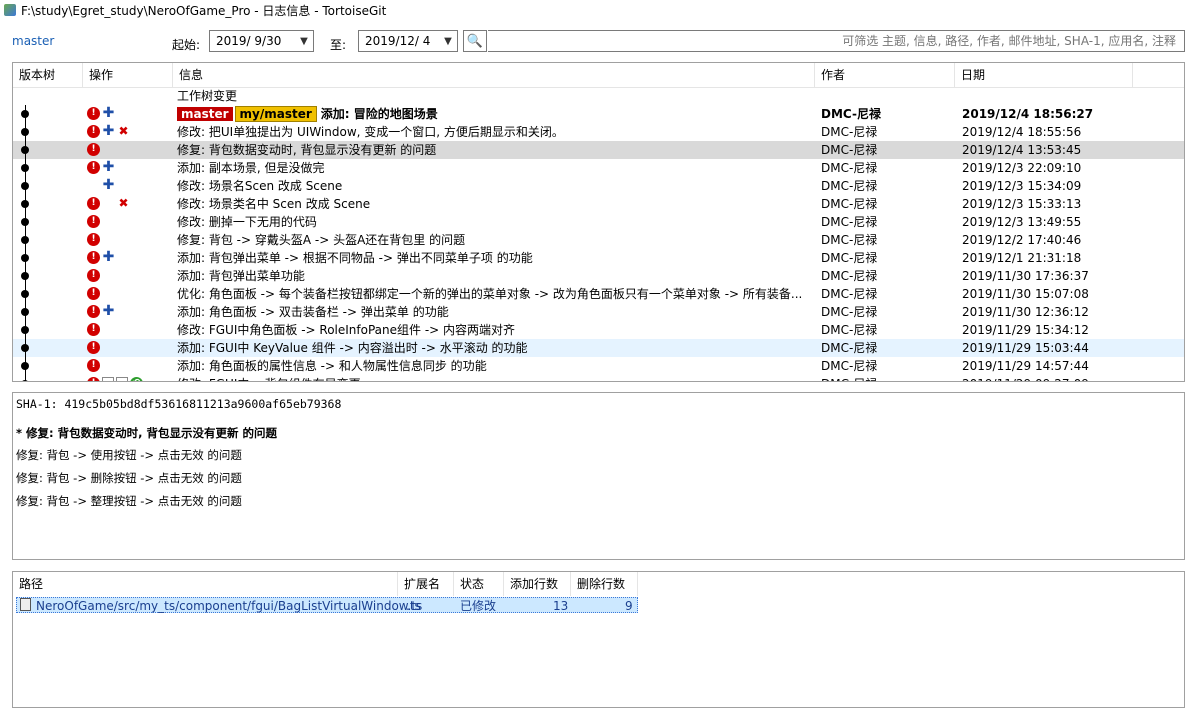 The image size is (1185, 708). What do you see at coordinates (251, 168) in the screenshot?
I see `commit-message-text: 添加: 副本场景, 但是没做完` at bounding box center [251, 168].